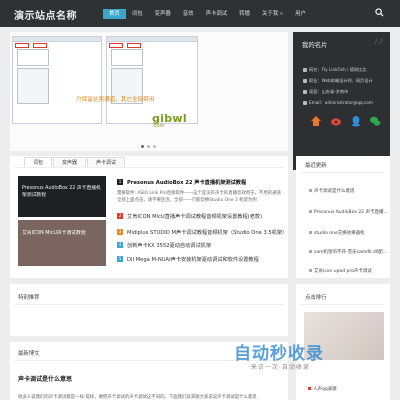 The image size is (400, 400). Describe the element at coordinates (45, 14) in the screenshot. I see `site-logo: 演示站点名称` at that location.